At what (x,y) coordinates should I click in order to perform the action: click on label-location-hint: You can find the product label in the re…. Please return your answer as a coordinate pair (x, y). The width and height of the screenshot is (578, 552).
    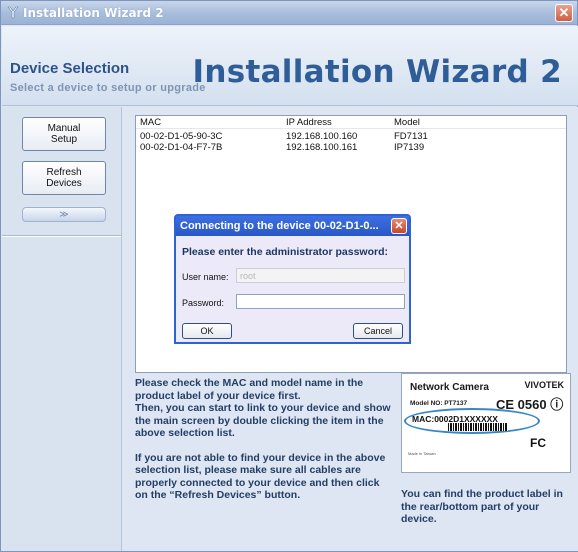
    Looking at the image, I should click on (482, 506).